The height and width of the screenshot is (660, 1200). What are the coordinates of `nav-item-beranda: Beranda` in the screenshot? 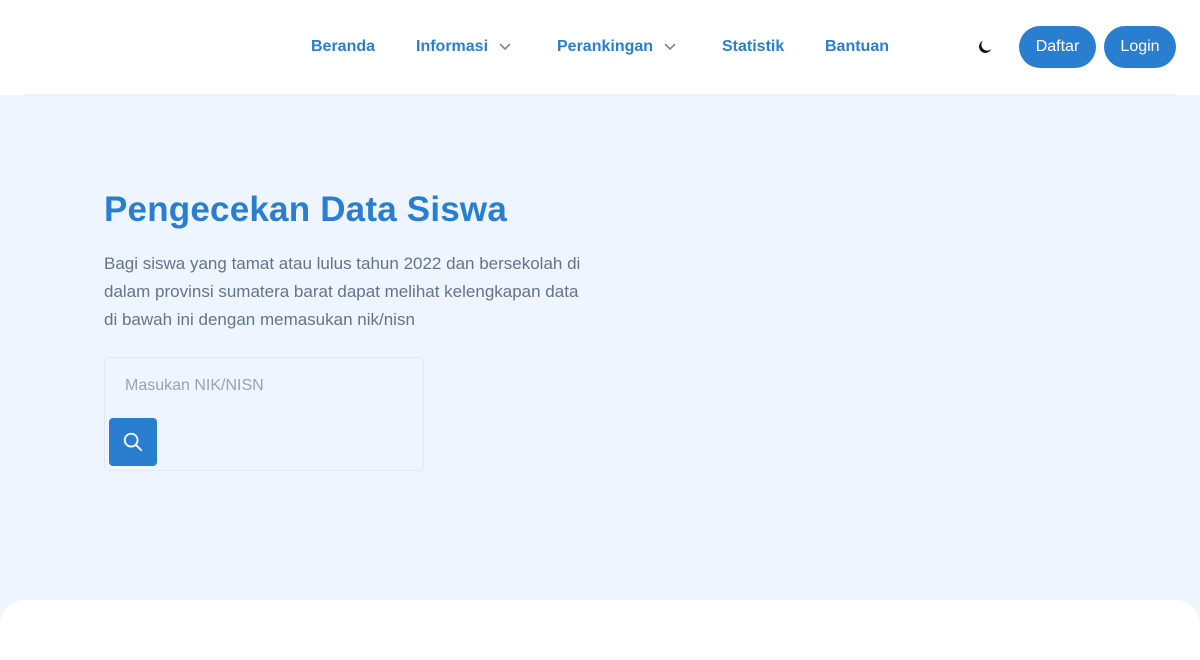 It's located at (343, 47).